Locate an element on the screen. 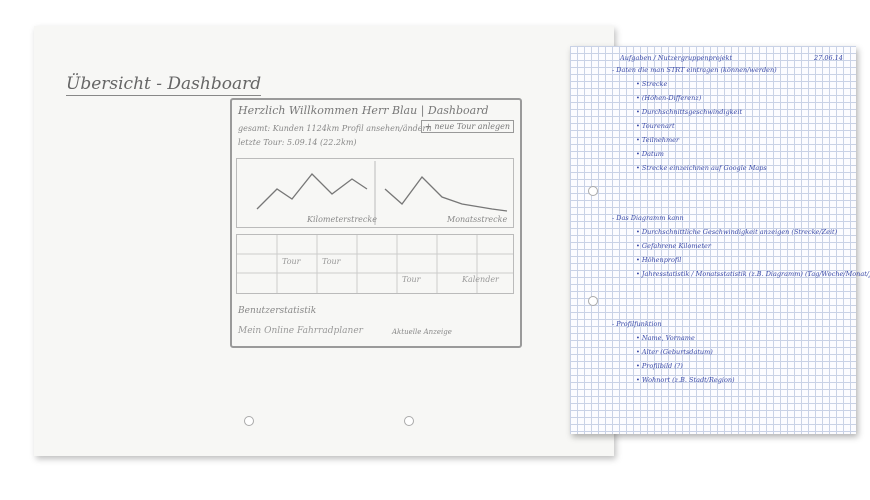 Image resolution: width=870 pixels, height=500 pixels. wireframe-calendar: Tour Tour Tour Kalender is located at coordinates (375, 264).